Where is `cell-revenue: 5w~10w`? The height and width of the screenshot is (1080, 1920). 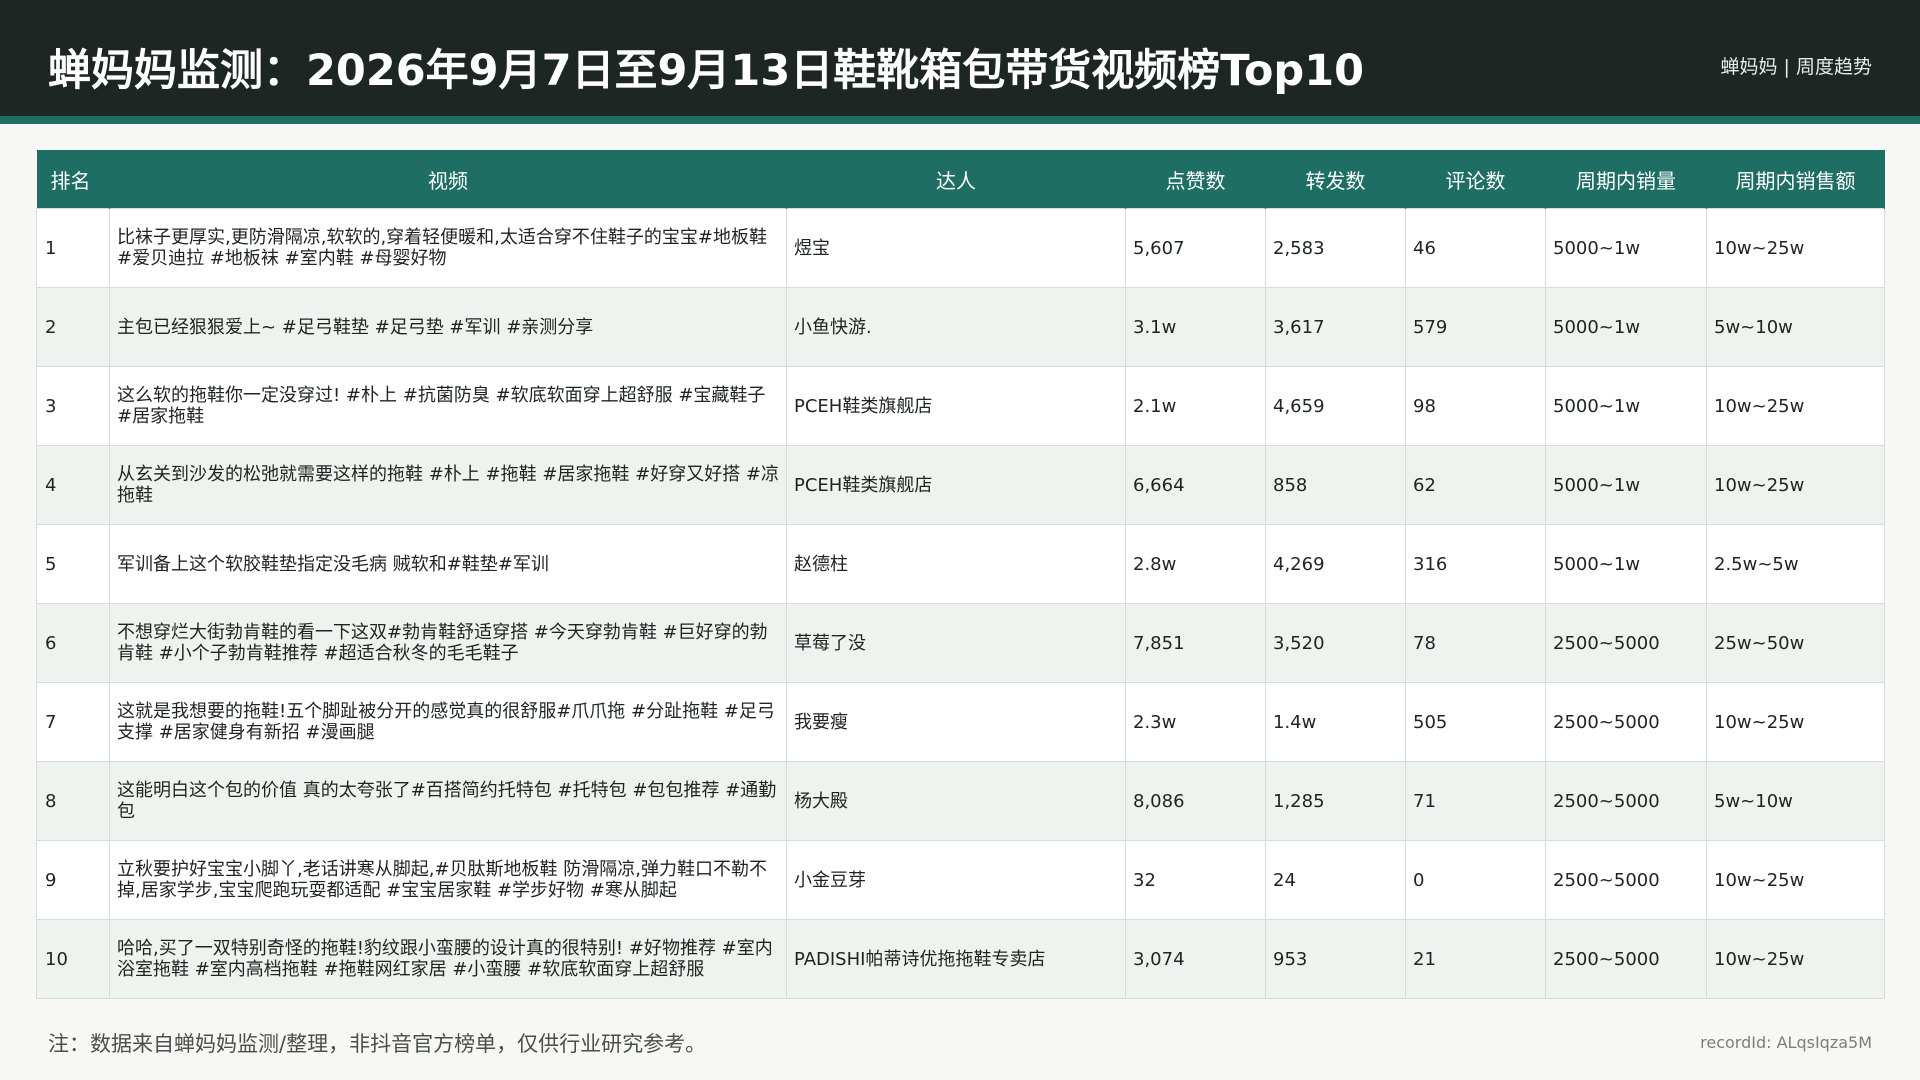
cell-revenue: 5w~10w is located at coordinates (1795, 327).